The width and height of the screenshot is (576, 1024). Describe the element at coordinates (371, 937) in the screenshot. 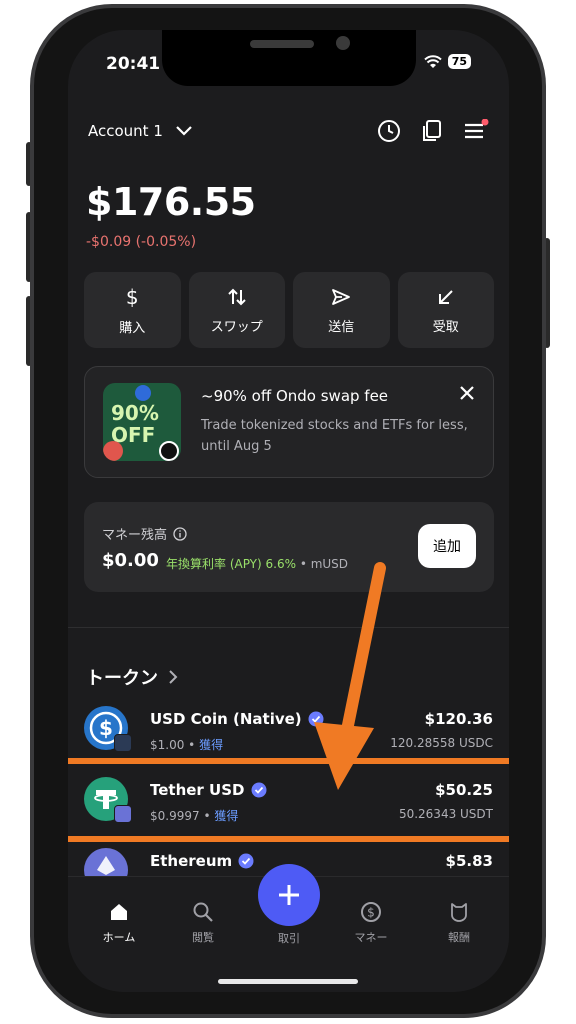

I see `nav-money-label: マネー` at that location.